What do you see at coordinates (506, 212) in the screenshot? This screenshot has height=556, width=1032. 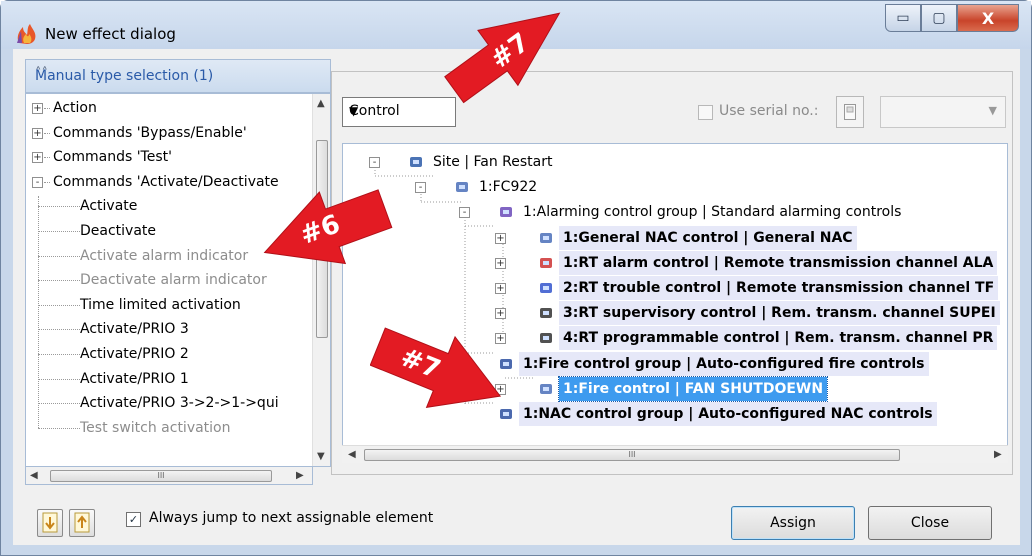 I see `control-group-icon` at bounding box center [506, 212].